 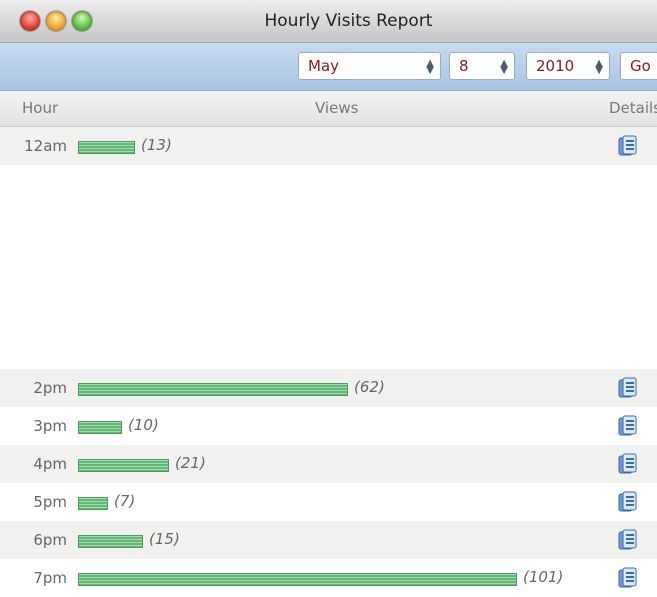 I want to click on table-header: Hour Views Details, so click(x=328, y=109).